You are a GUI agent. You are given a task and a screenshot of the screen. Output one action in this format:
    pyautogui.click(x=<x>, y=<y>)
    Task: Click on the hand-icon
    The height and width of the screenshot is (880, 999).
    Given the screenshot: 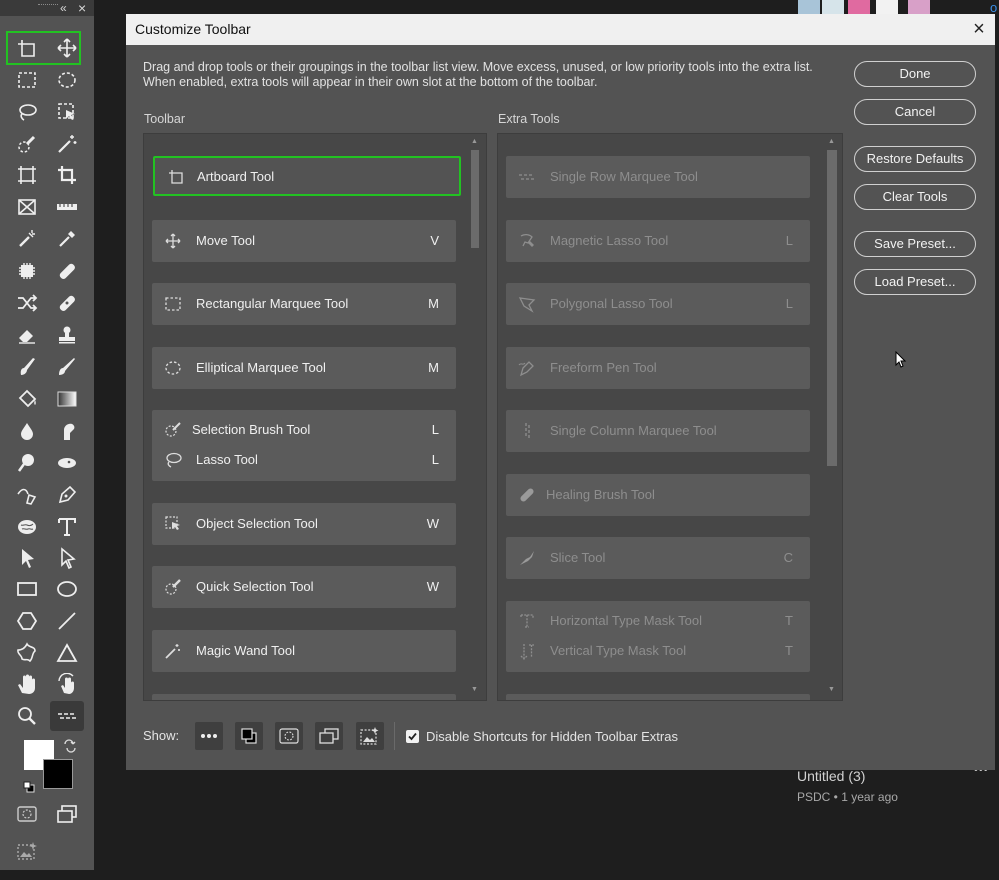 What is the action you would take?
    pyautogui.click(x=27, y=684)
    